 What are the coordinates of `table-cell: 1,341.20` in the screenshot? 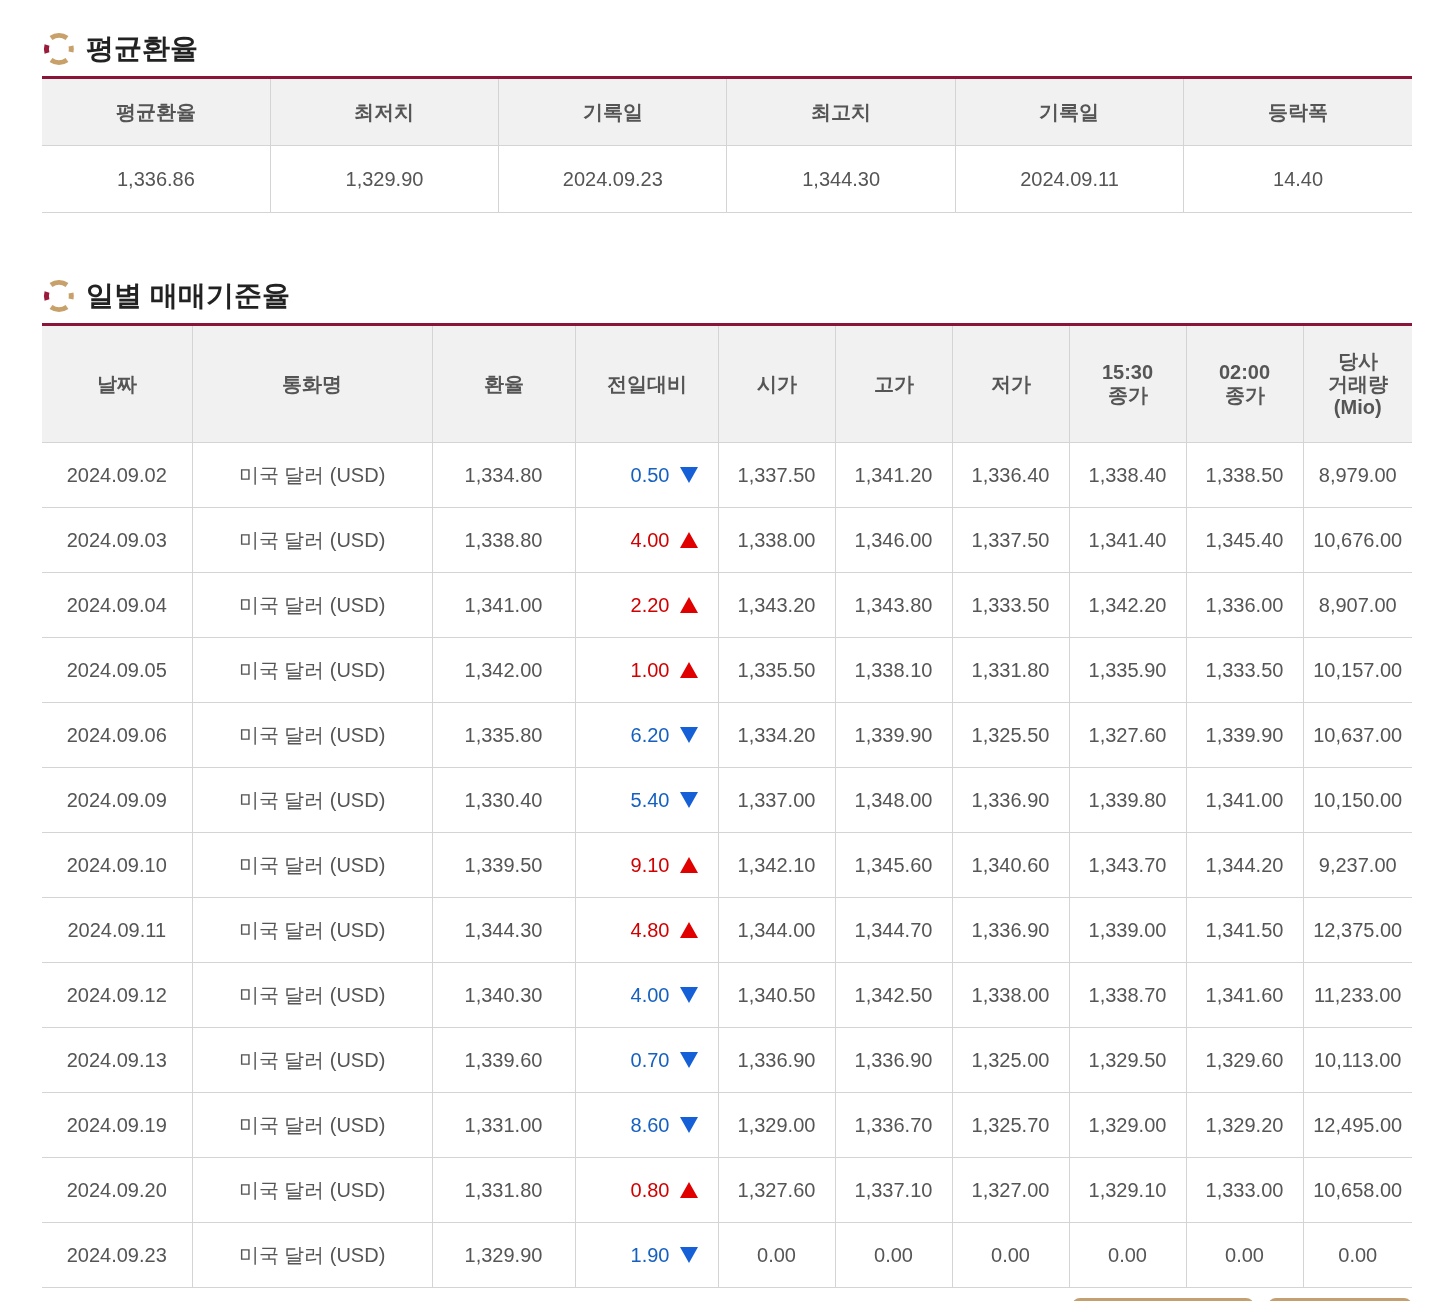 It's located at (893, 475).